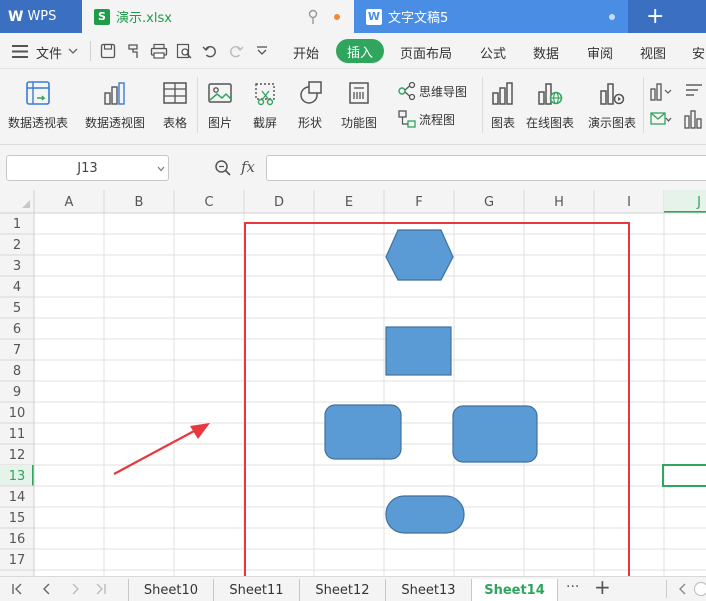 This screenshot has height=601, width=706. I want to click on rectangle-shape, so click(418, 351).